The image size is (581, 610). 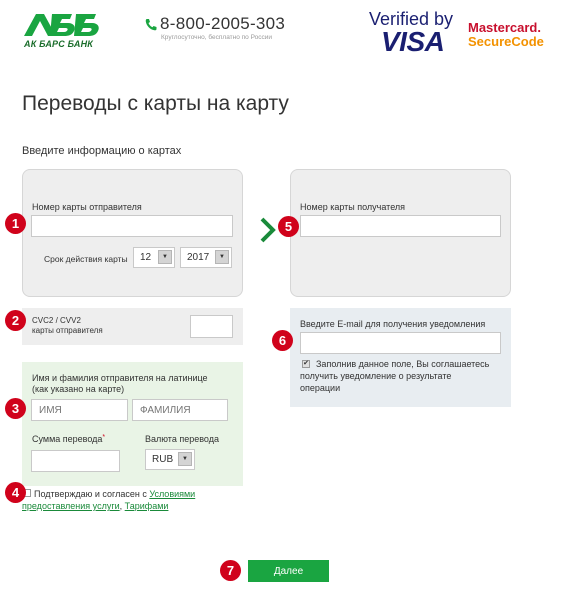 What do you see at coordinates (198, 257) in the screenshot?
I see `expiry-year-value: 2017` at bounding box center [198, 257].